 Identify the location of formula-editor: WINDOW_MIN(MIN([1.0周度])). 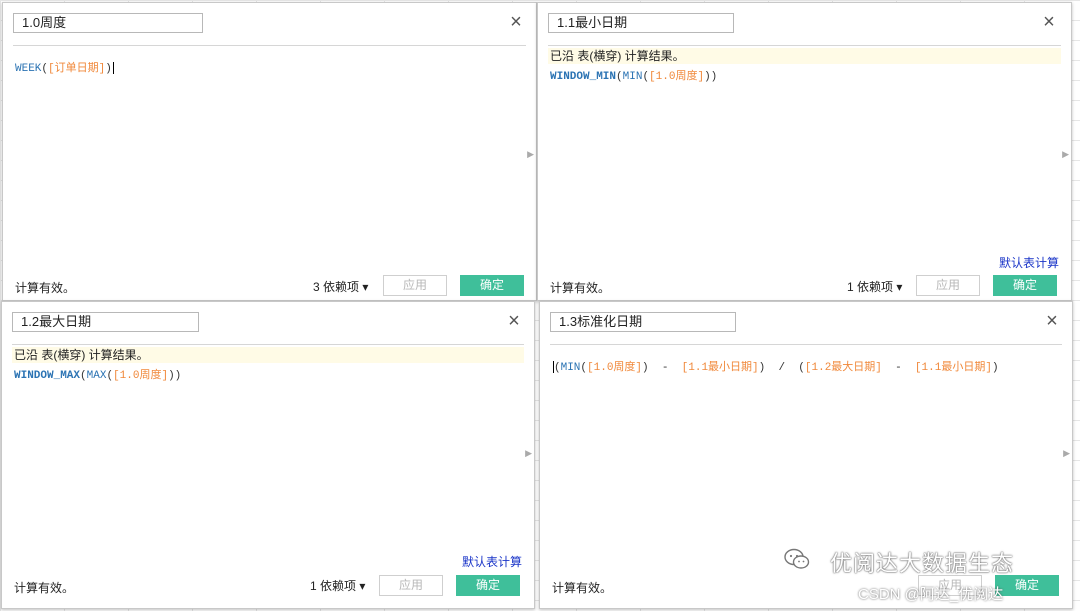
(633, 75).